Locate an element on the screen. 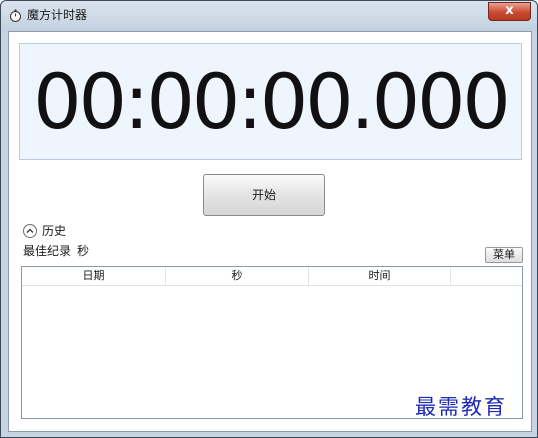 This screenshot has width=538, height=438. menu-button: 菜单 is located at coordinates (504, 255).